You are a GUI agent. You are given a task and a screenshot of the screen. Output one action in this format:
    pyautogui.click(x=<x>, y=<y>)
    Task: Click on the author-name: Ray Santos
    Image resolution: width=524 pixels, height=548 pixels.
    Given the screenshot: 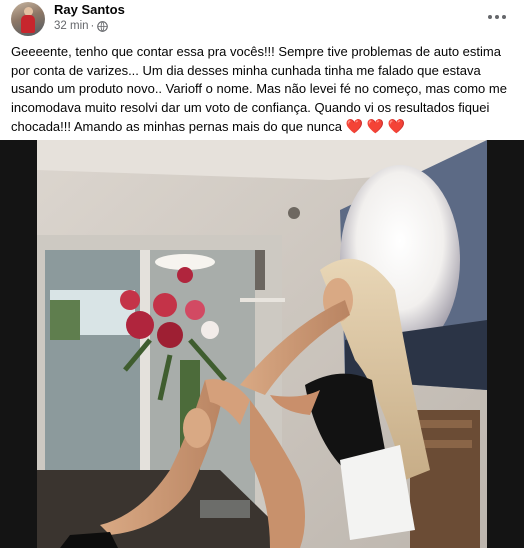 What is the action you would take?
    pyautogui.click(x=89, y=9)
    